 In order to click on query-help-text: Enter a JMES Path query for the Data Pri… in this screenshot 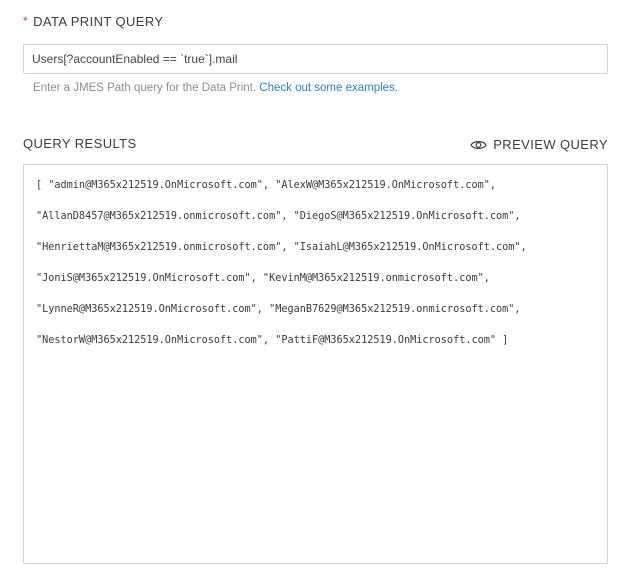, I will do `click(215, 88)`.